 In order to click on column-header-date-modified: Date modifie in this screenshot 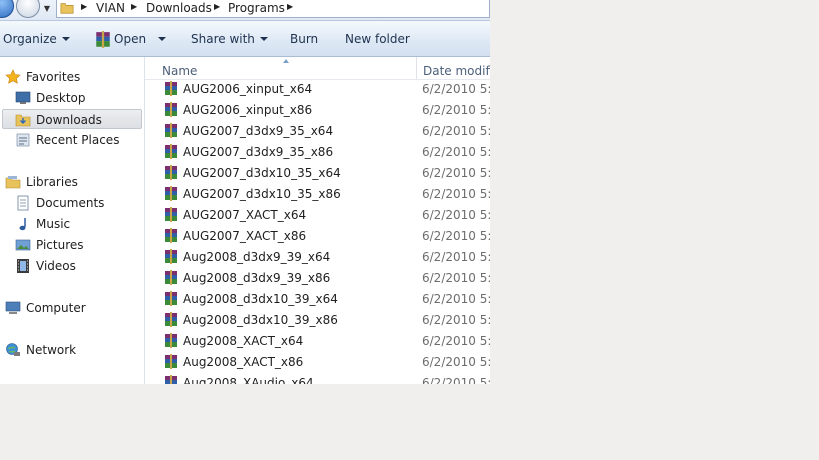, I will do `click(453, 68)`.